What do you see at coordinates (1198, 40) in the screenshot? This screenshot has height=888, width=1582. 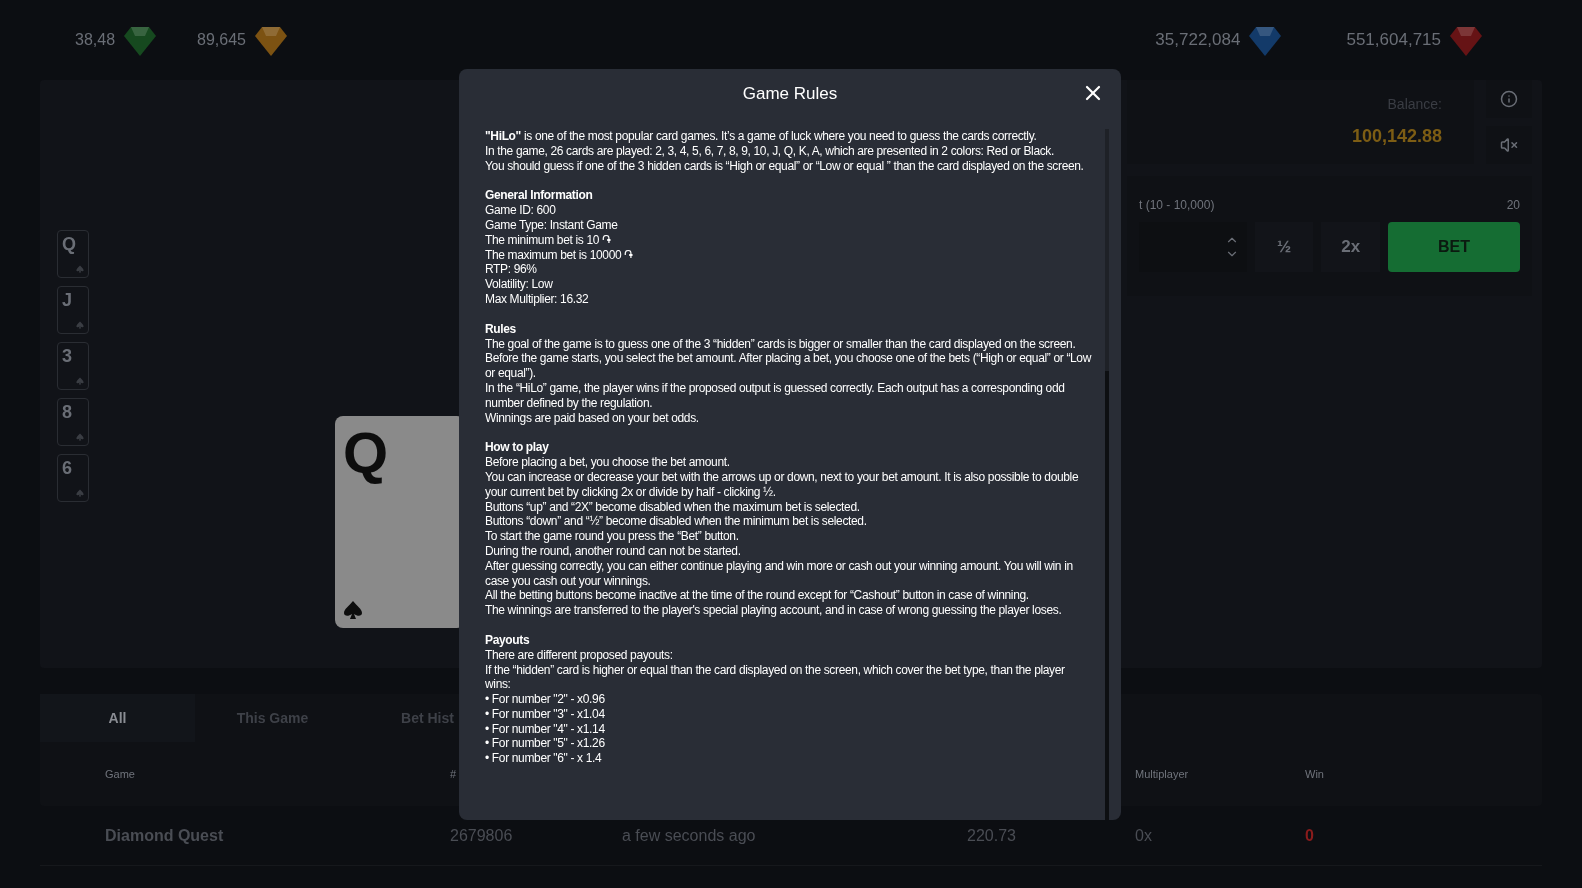 I see `jackpot-amount: 35,722,084` at bounding box center [1198, 40].